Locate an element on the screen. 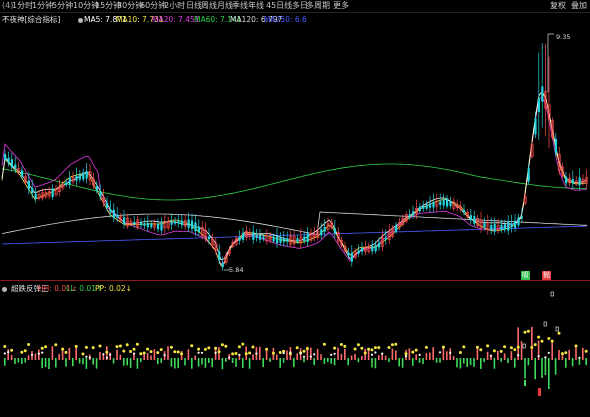  toolbar-item-12: 季线 is located at coordinates (240, 6).